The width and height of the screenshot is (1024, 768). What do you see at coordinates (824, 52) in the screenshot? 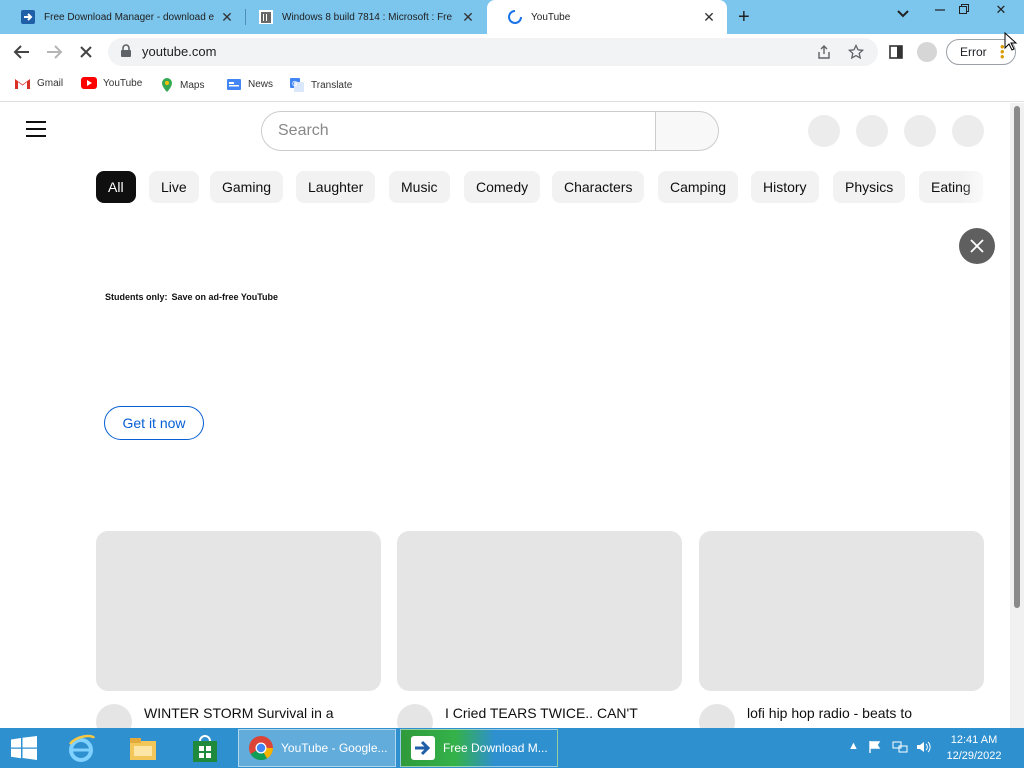
I see `share-icon` at bounding box center [824, 52].